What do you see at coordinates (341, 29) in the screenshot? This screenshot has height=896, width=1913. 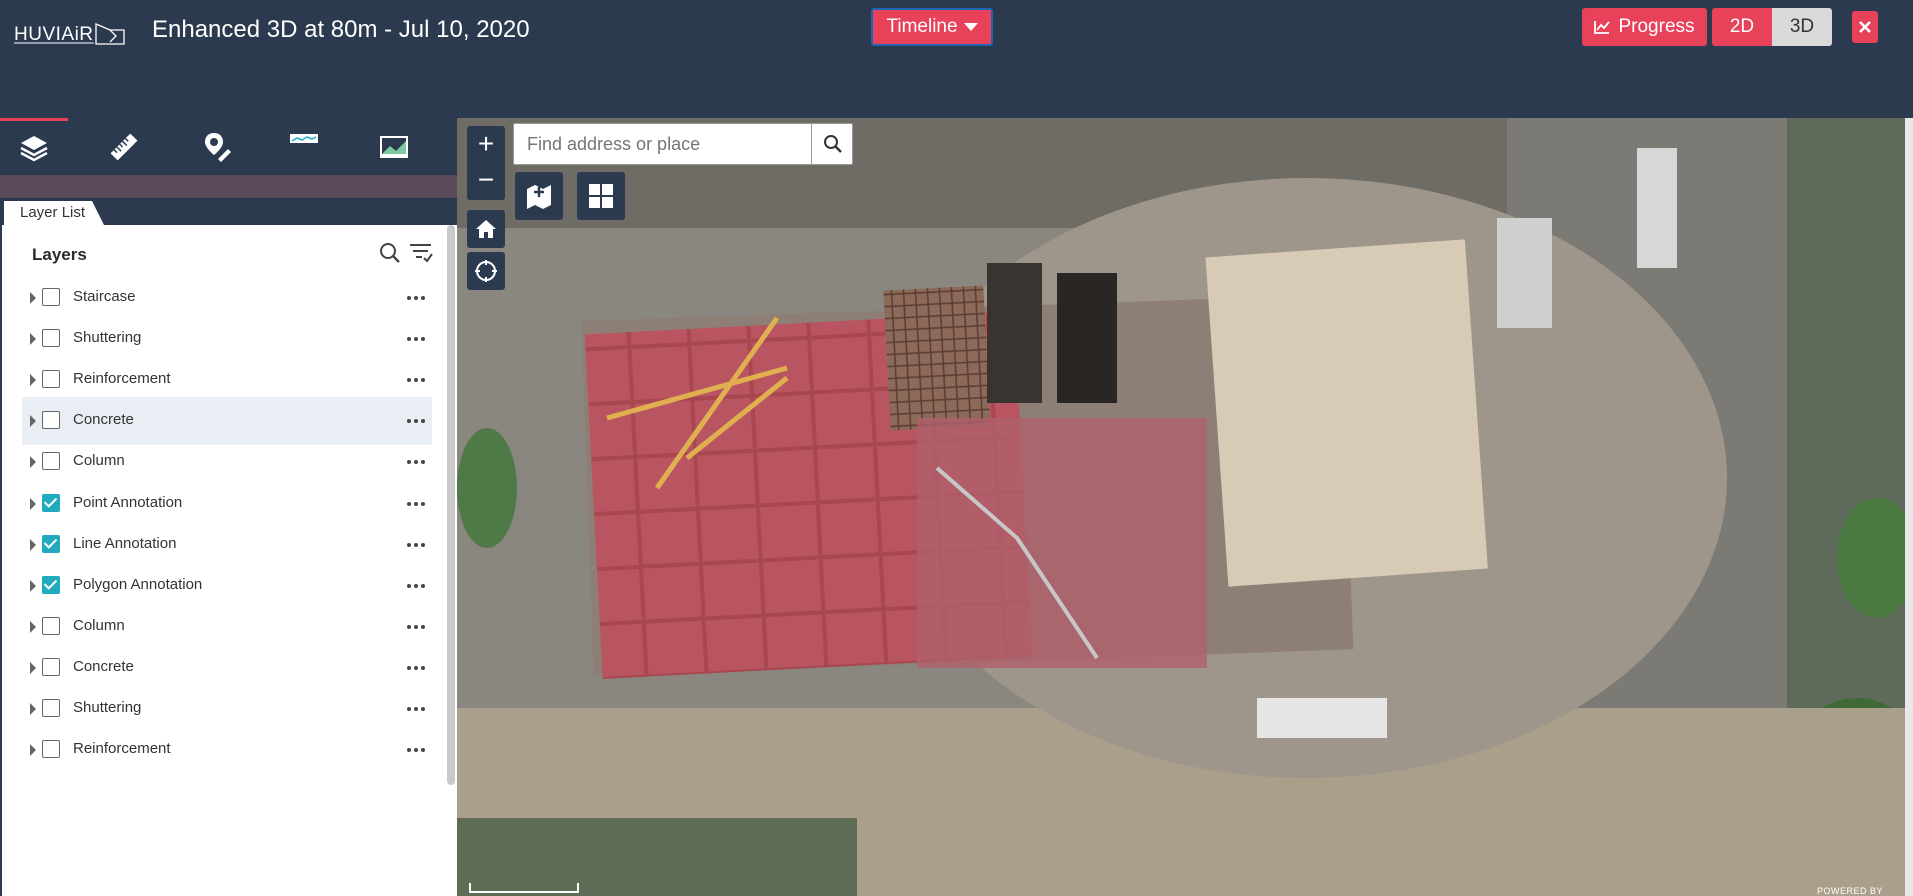 I see `page-title: Enhanced 3D at 80m - Jul 10, 2020` at bounding box center [341, 29].